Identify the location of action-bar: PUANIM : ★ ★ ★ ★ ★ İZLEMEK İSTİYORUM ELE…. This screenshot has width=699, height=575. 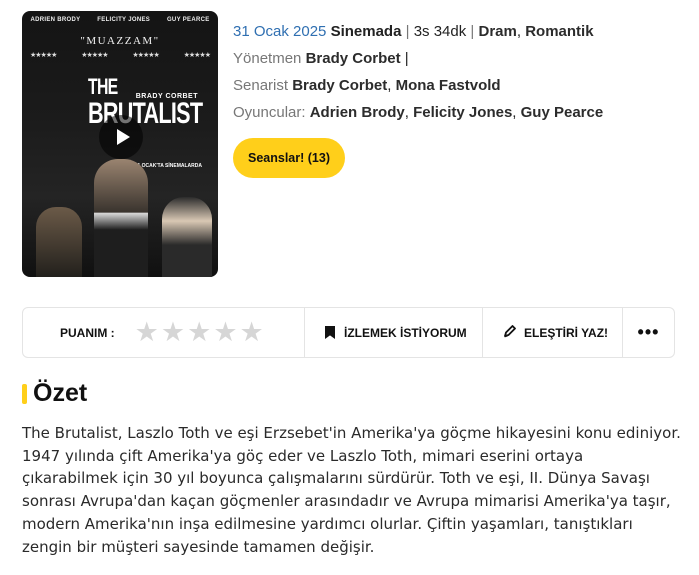
(348, 332).